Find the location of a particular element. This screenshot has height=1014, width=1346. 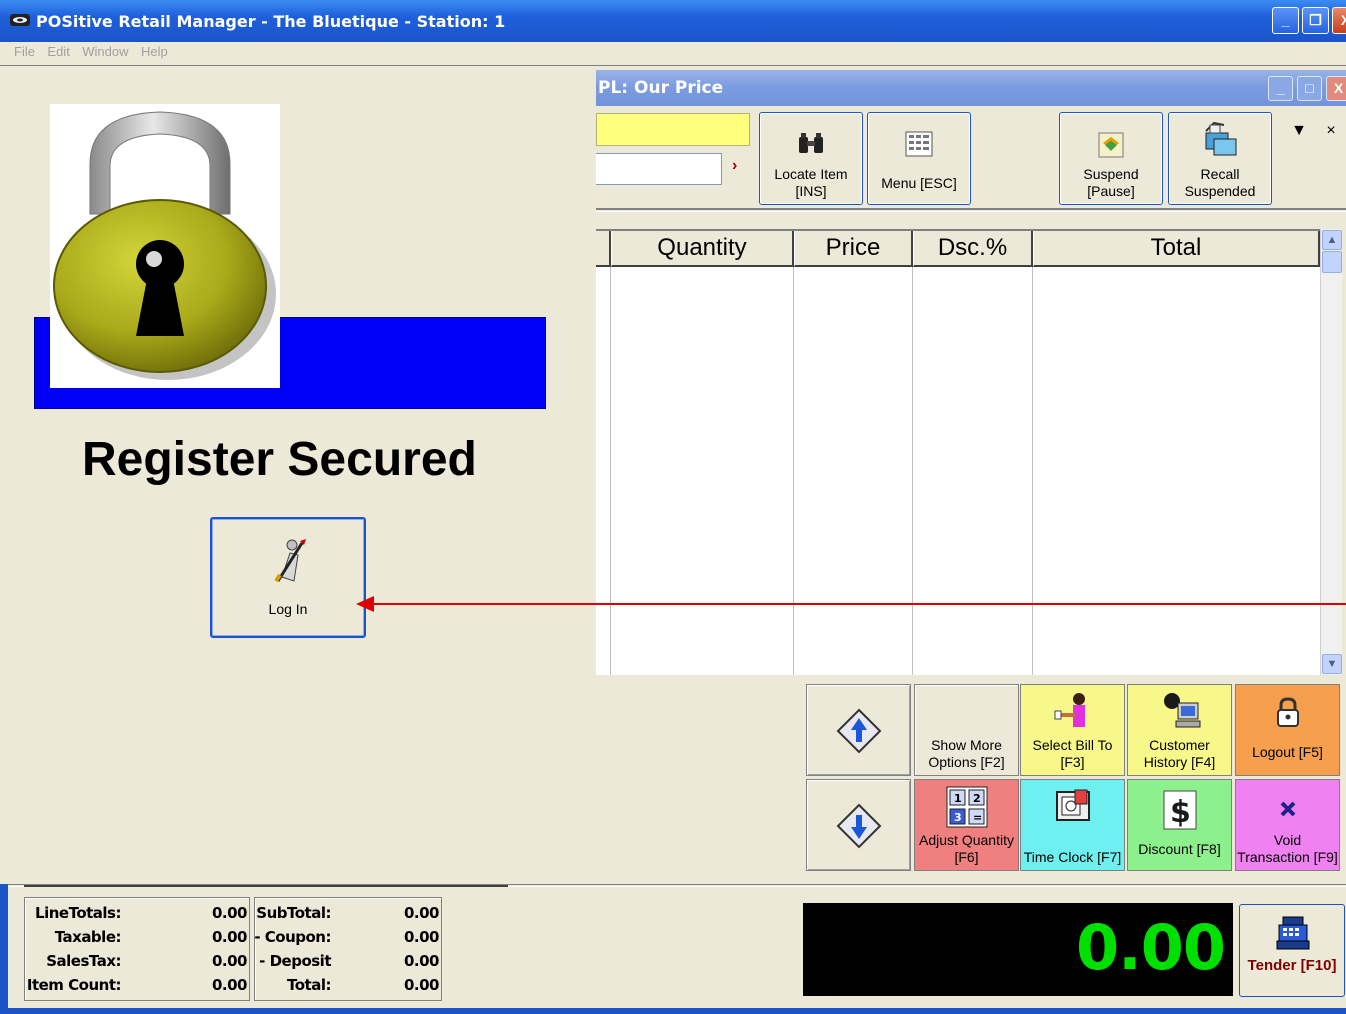

dropdown-arrow-icon: ▼ is located at coordinates (1299, 131).